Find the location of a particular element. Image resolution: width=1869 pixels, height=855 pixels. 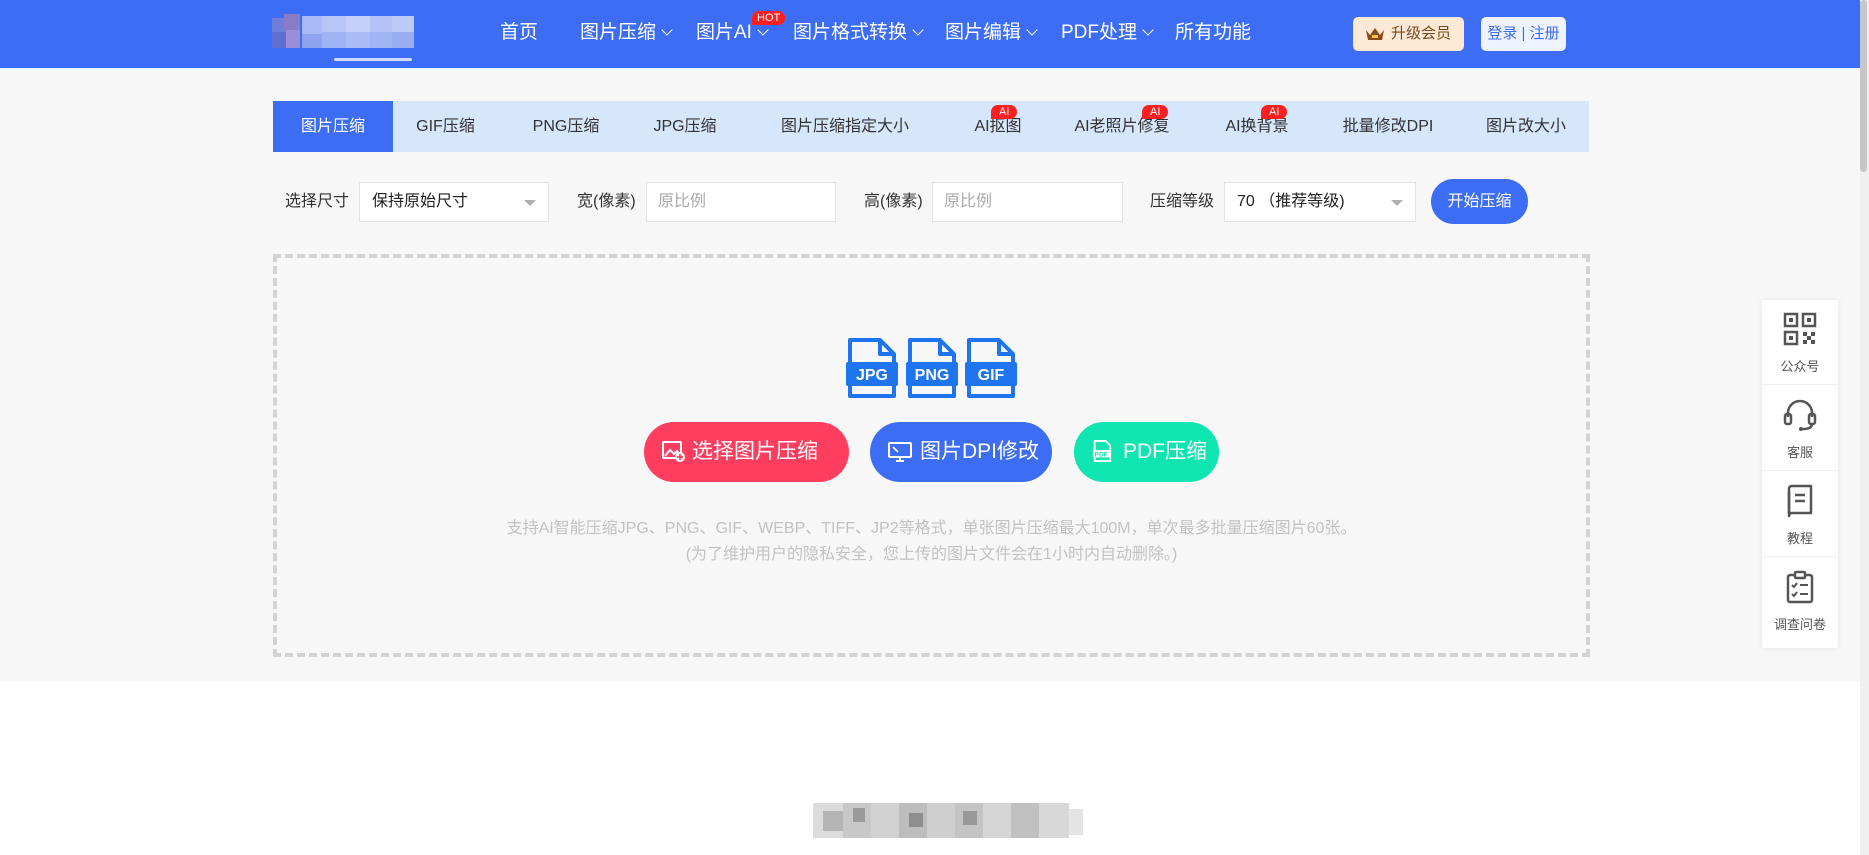

side-official-account: 公众号 is located at coordinates (1800, 342).